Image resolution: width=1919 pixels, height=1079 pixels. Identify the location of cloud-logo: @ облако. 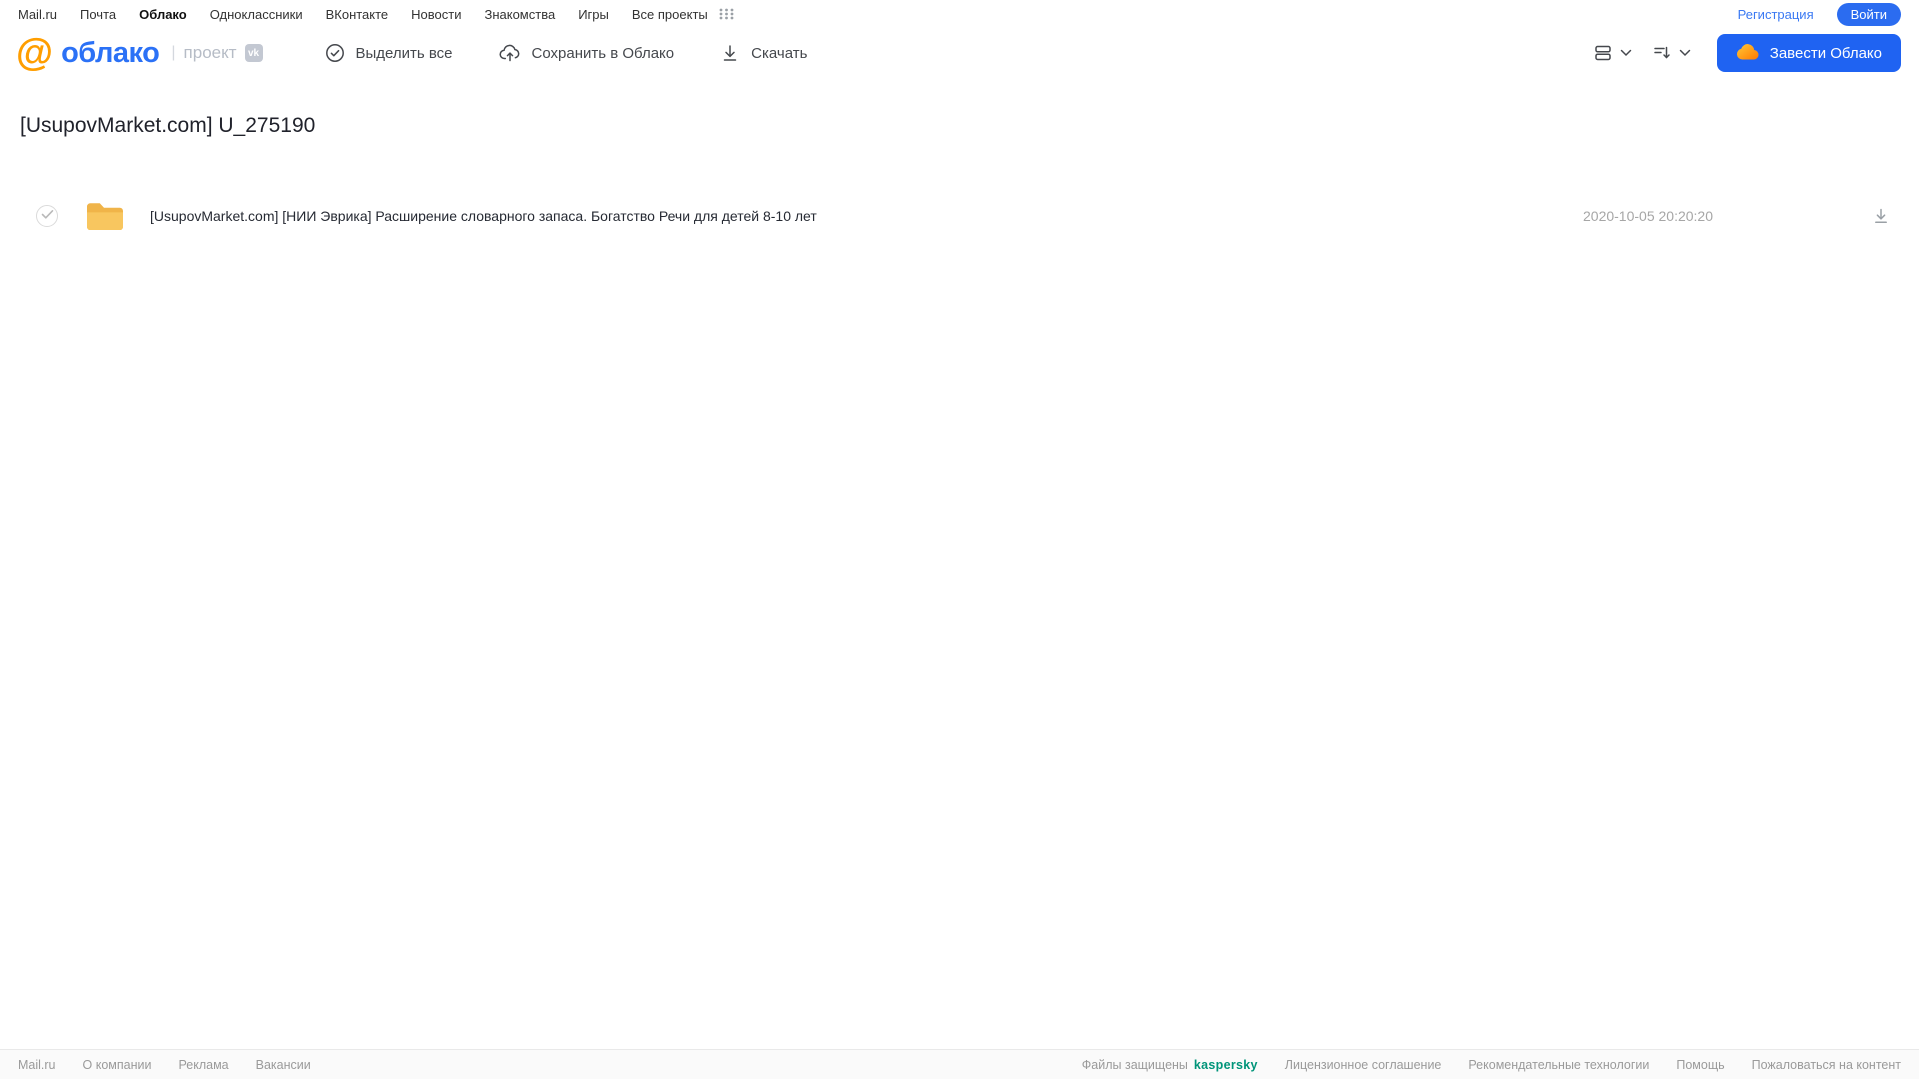
(88, 53).